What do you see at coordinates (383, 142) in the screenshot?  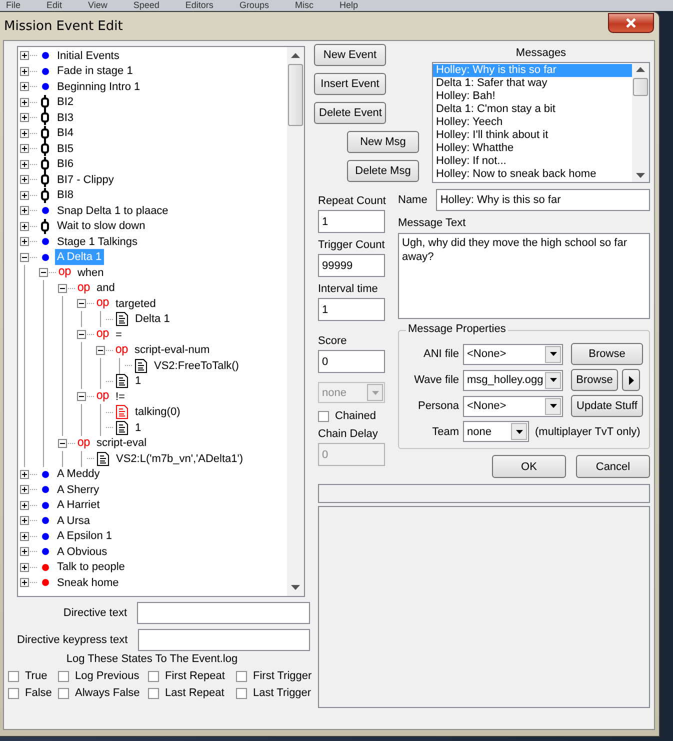 I see `message-button: New Msg` at bounding box center [383, 142].